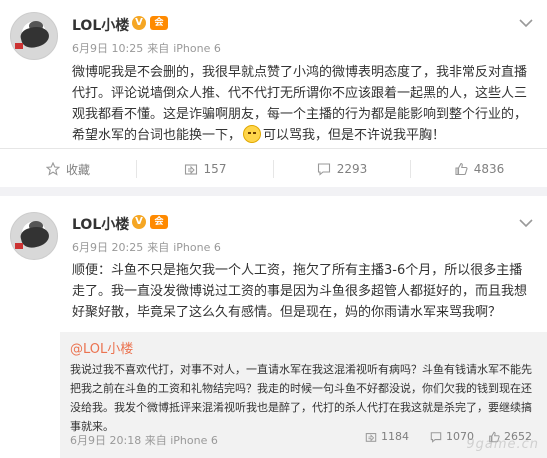 This screenshot has height=458, width=547. Describe the element at coordinates (489, 169) in the screenshot. I see `like-count: 4836` at that location.